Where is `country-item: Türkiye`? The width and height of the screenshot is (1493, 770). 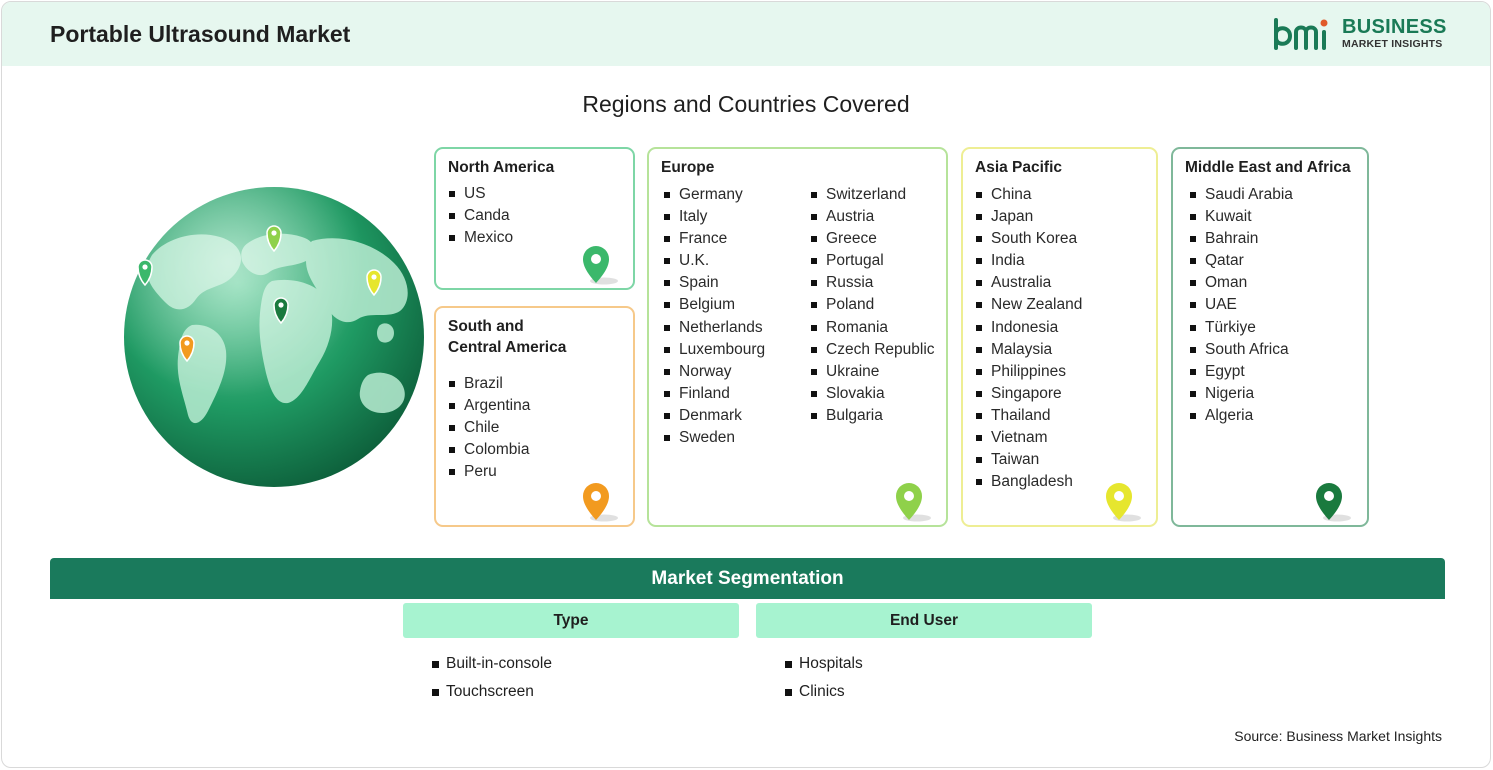 country-item: Türkiye is located at coordinates (1241, 328).